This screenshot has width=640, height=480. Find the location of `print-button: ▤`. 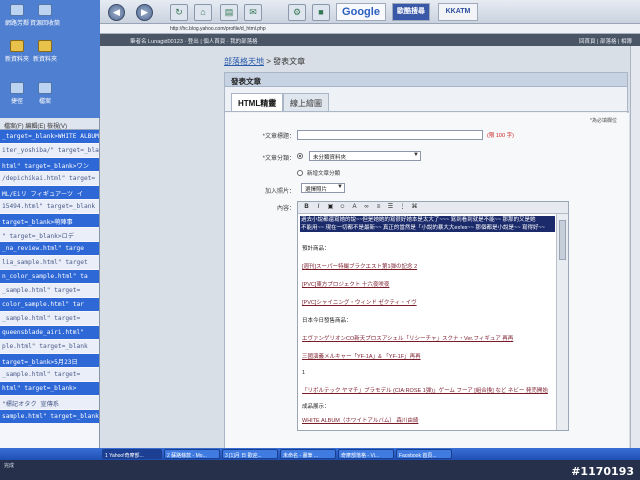

print-button: ▤ is located at coordinates (229, 12).